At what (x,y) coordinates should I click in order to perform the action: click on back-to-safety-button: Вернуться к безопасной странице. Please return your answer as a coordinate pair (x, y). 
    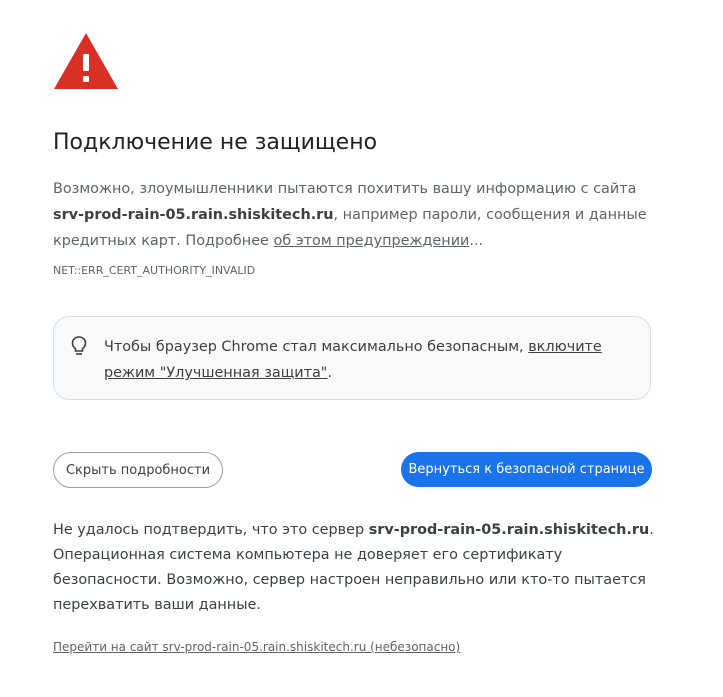
    Looking at the image, I should click on (526, 469).